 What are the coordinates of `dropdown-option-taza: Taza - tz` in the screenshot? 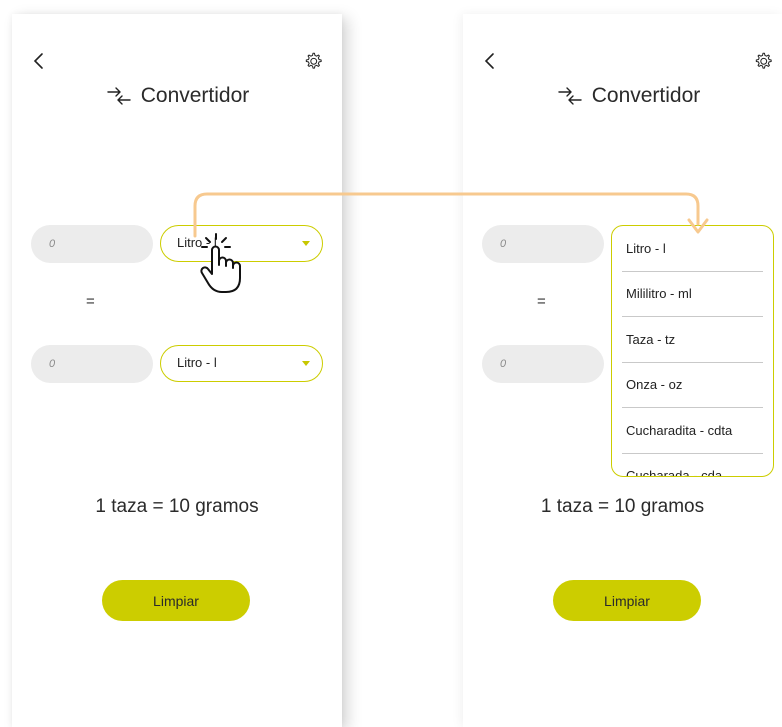 It's located at (692, 340).